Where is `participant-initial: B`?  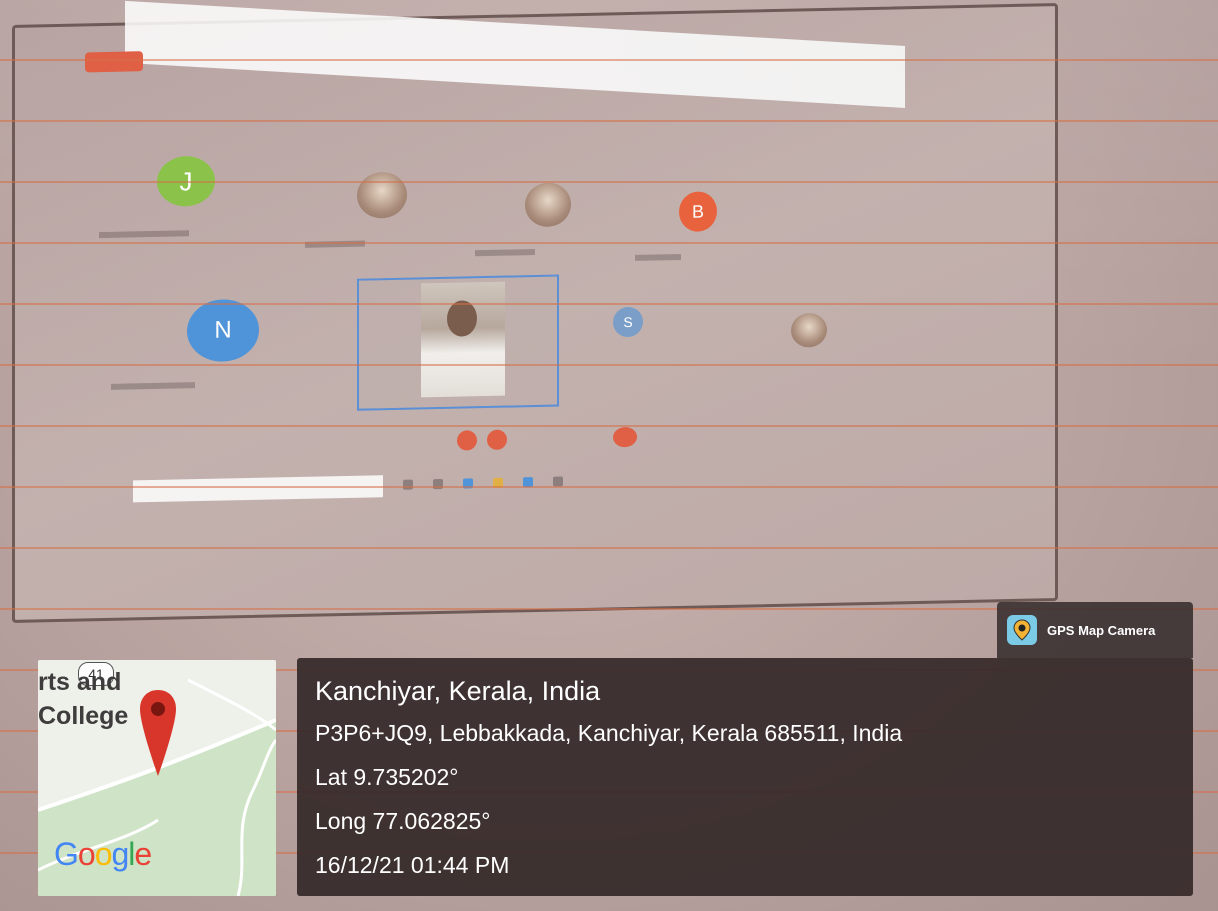 participant-initial: B is located at coordinates (697, 211).